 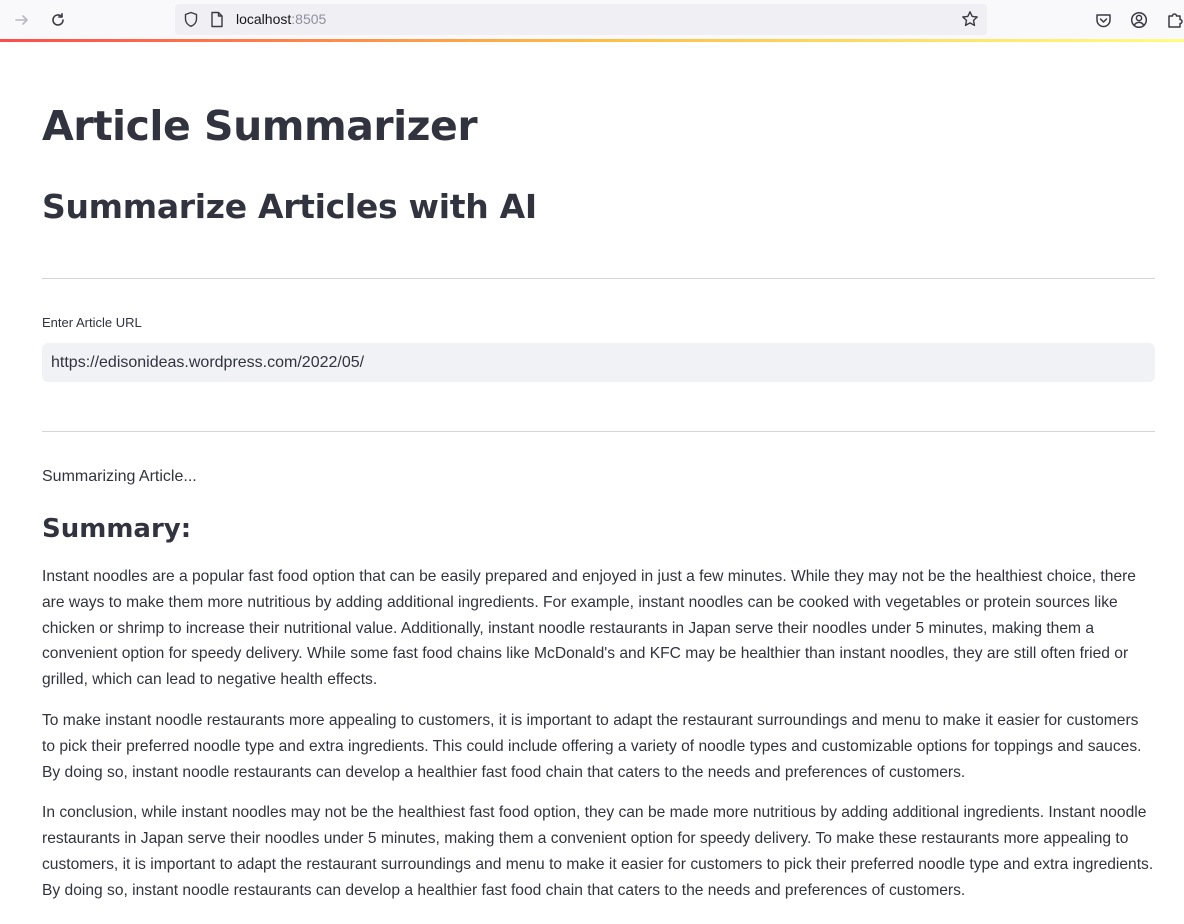 What do you see at coordinates (1103, 20) in the screenshot?
I see `pocket-icon` at bounding box center [1103, 20].